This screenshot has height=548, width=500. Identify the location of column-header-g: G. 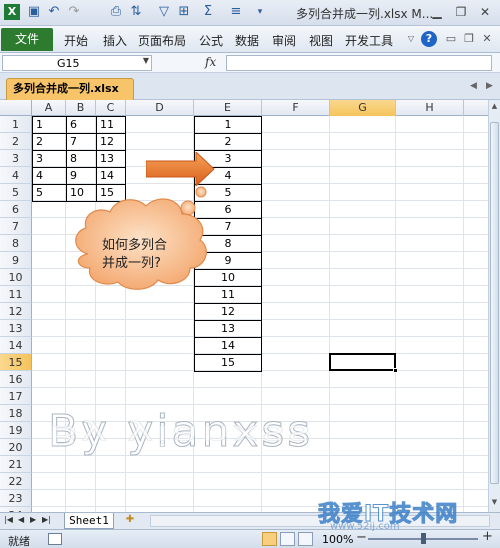
(363, 108).